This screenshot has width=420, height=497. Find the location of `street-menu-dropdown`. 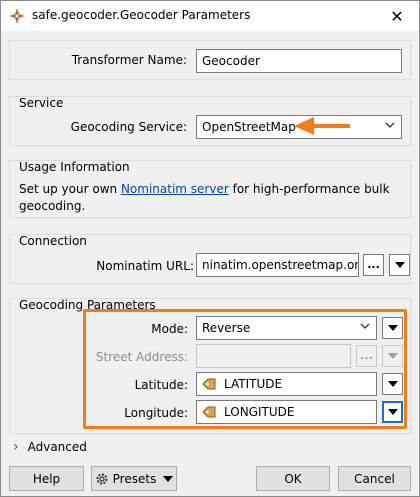

street-menu-dropdown is located at coordinates (392, 356).